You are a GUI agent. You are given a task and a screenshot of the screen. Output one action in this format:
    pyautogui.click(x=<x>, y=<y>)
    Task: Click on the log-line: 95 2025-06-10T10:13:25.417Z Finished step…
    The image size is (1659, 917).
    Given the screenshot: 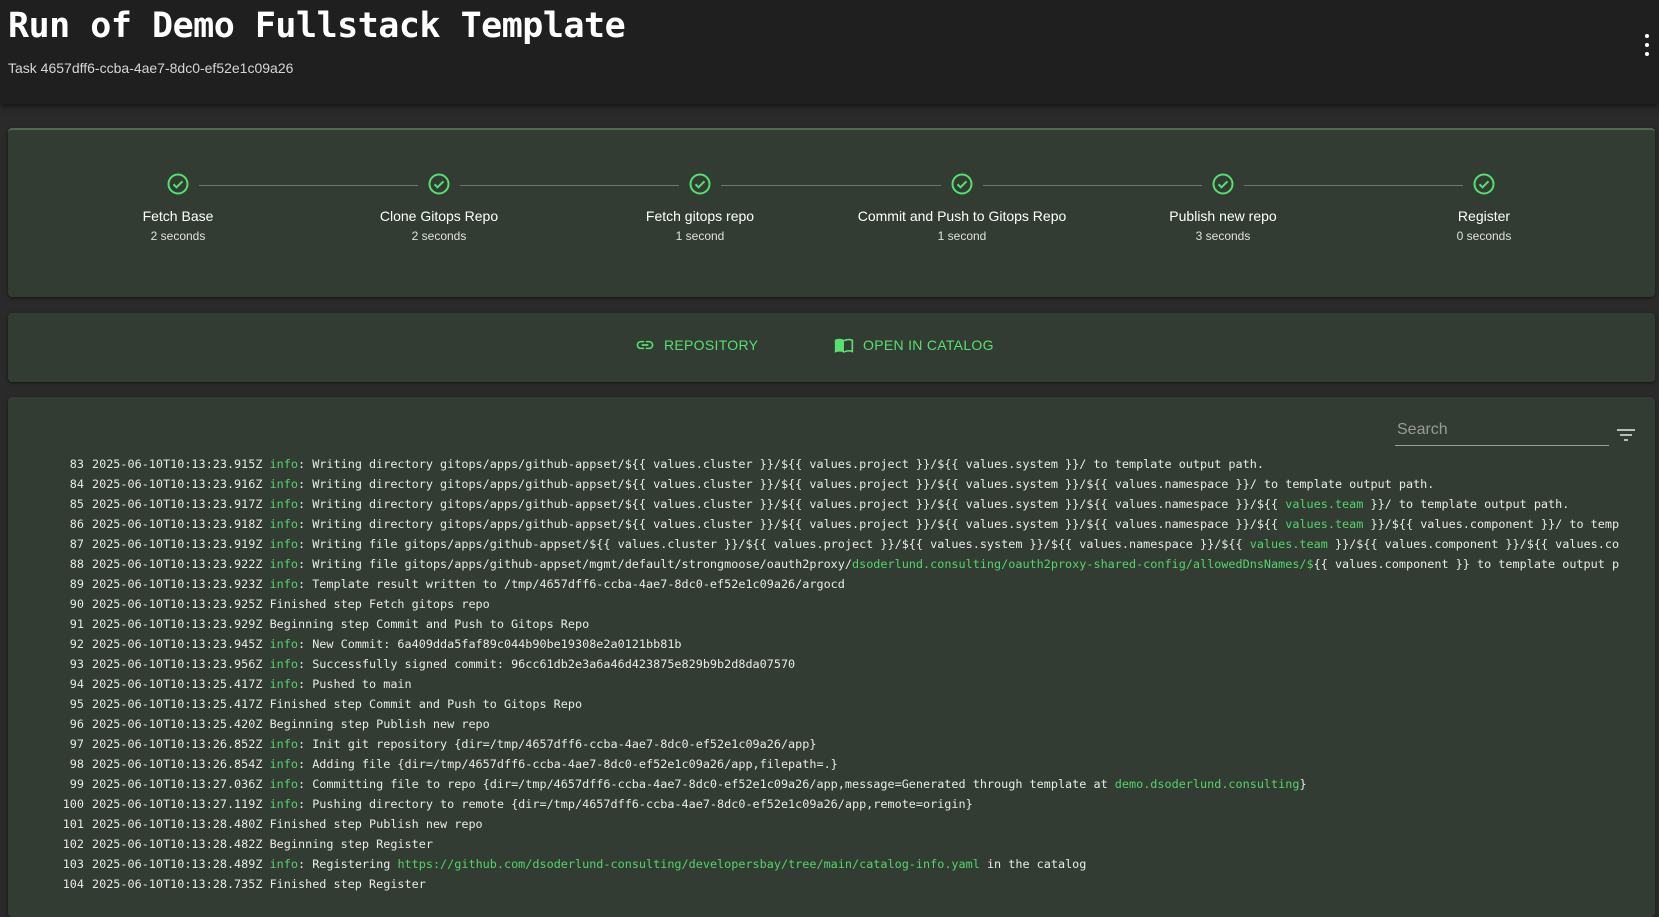 What is the action you would take?
    pyautogui.click(x=828, y=704)
    